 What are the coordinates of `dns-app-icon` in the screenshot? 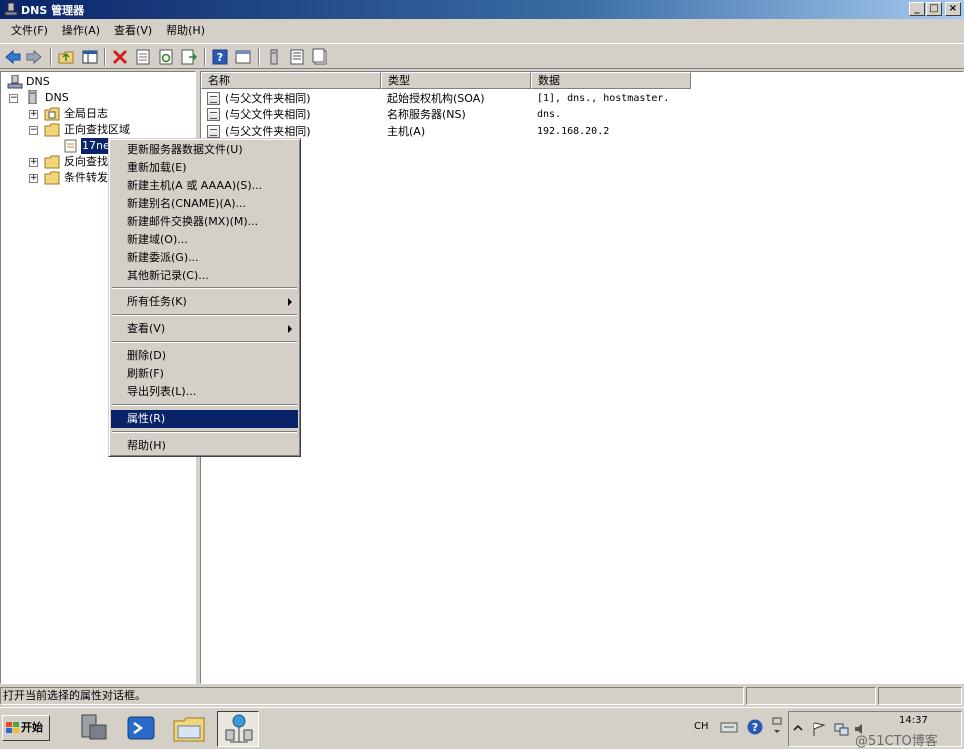 It's located at (11, 9).